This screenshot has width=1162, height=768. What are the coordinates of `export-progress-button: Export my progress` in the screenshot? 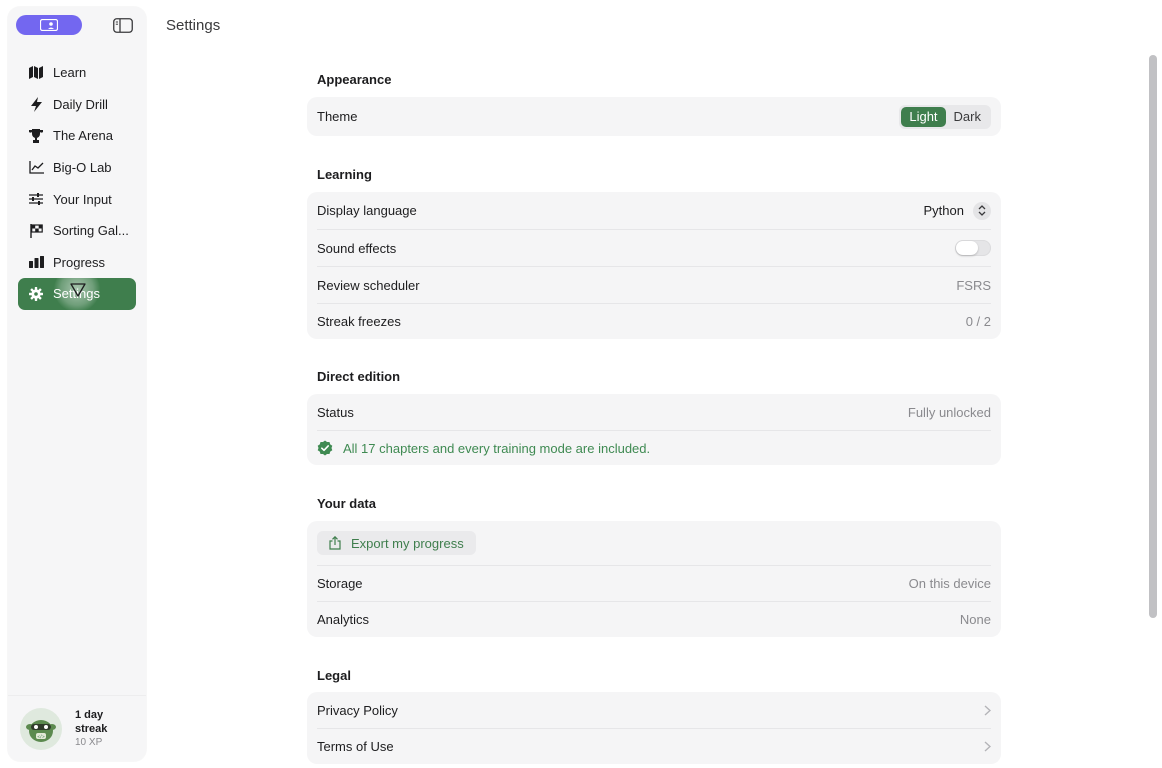 It's located at (396, 543).